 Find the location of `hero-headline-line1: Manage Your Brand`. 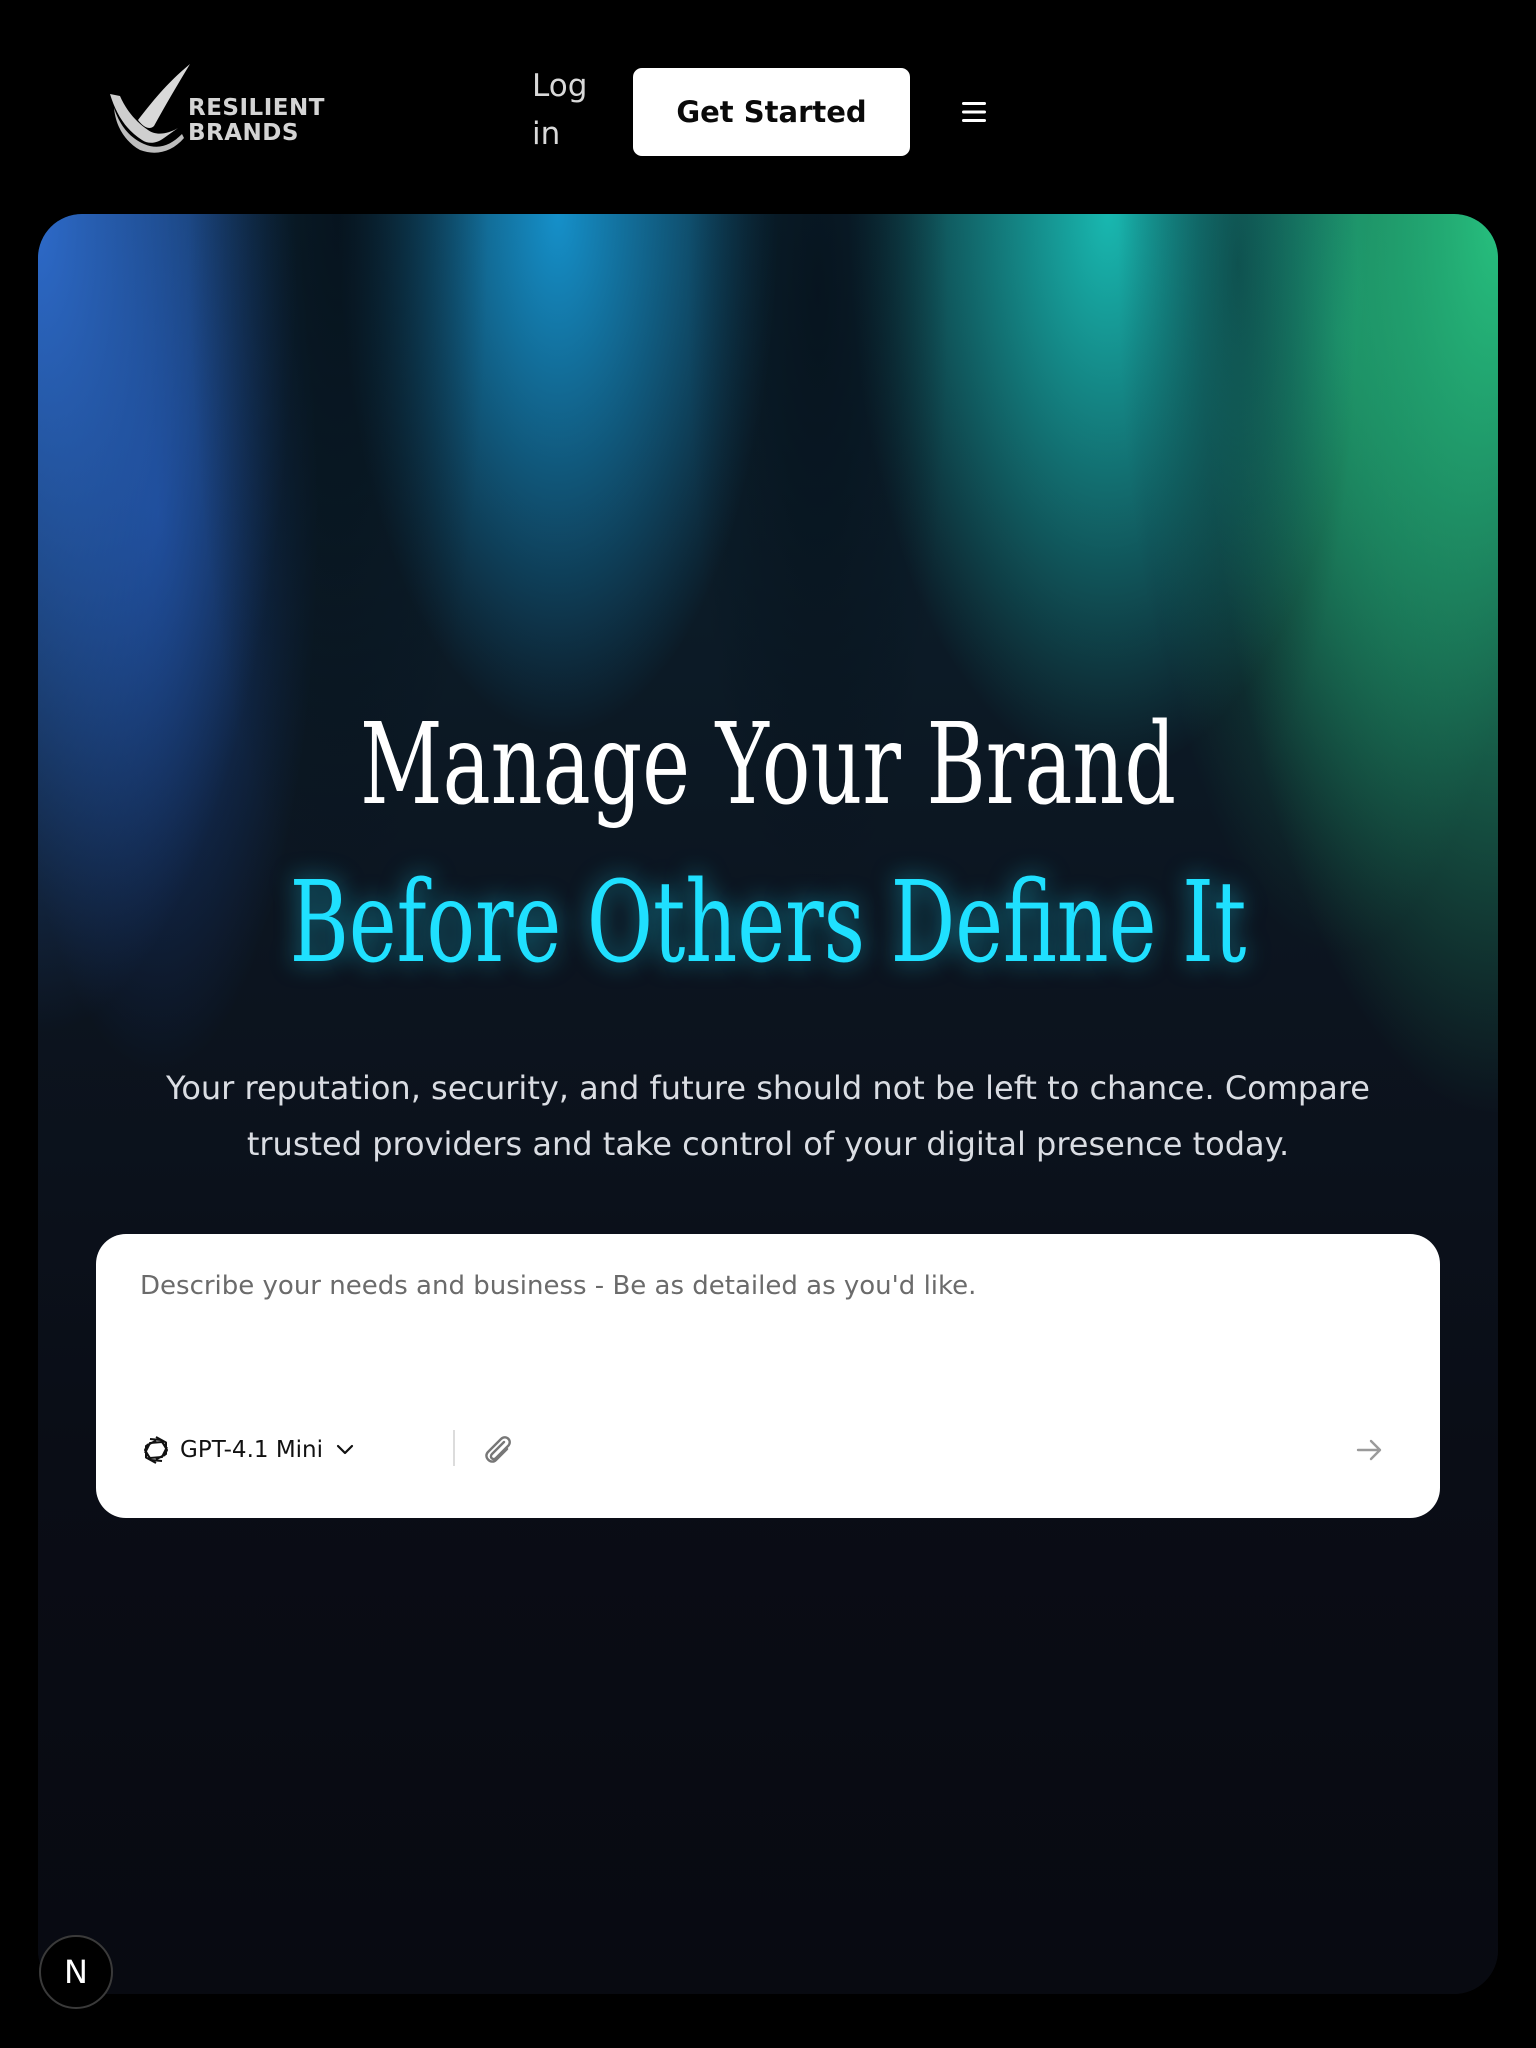

hero-headline-line1: Manage Your Brand is located at coordinates (768, 765).